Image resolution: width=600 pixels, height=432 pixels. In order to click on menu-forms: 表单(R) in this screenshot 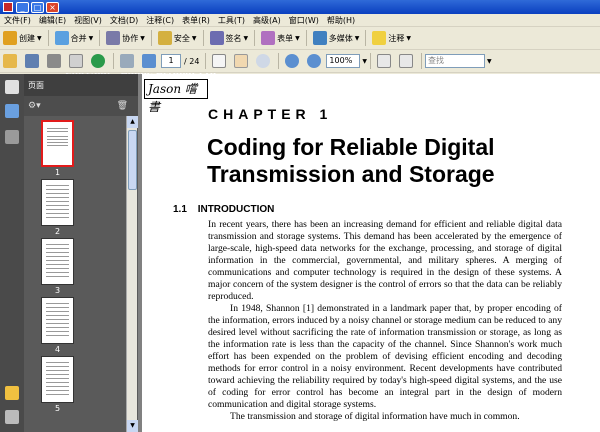, I will do `click(196, 20)`.